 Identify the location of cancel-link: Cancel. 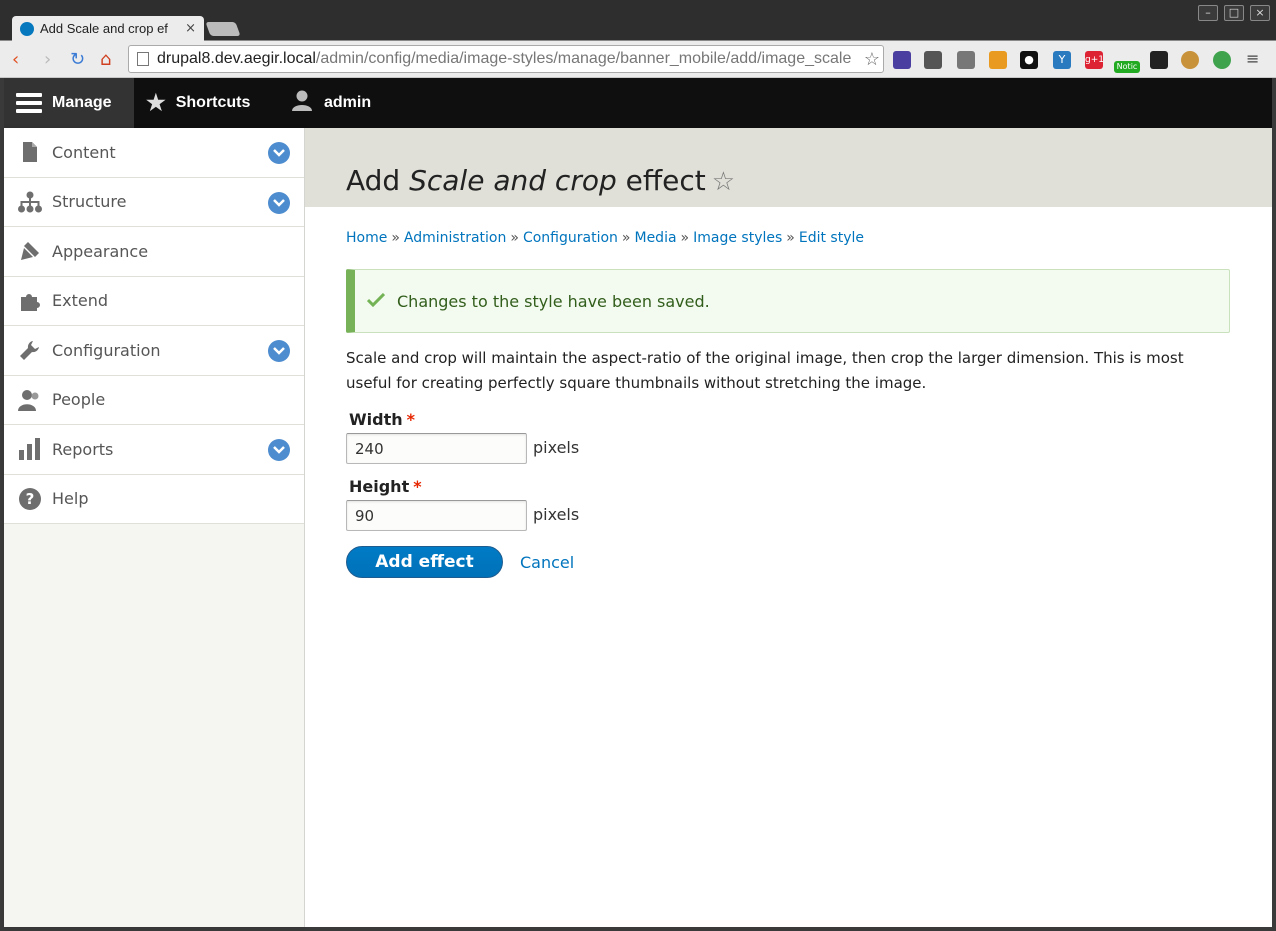
(547, 562).